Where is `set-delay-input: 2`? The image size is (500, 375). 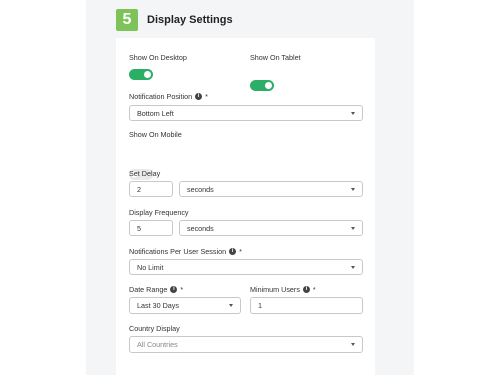 set-delay-input: 2 is located at coordinates (151, 189).